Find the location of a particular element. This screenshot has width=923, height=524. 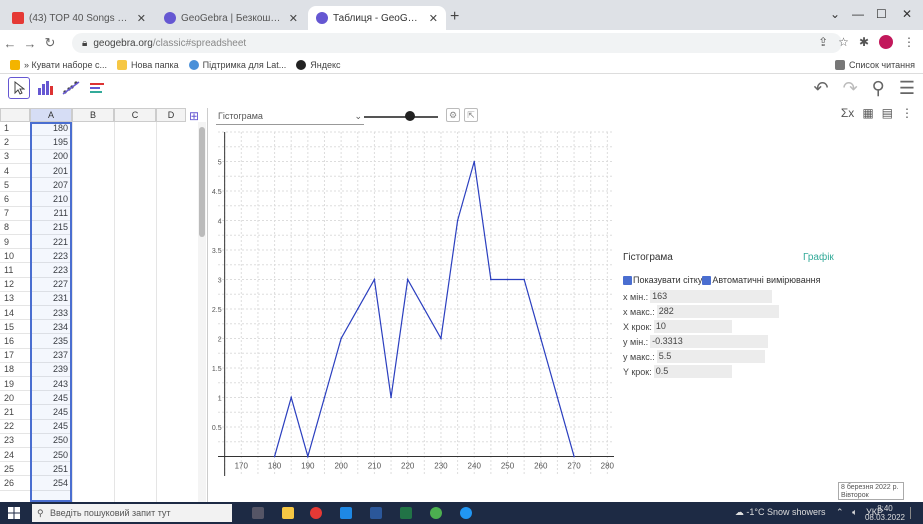

show-grid-checkbox is located at coordinates (627, 280).